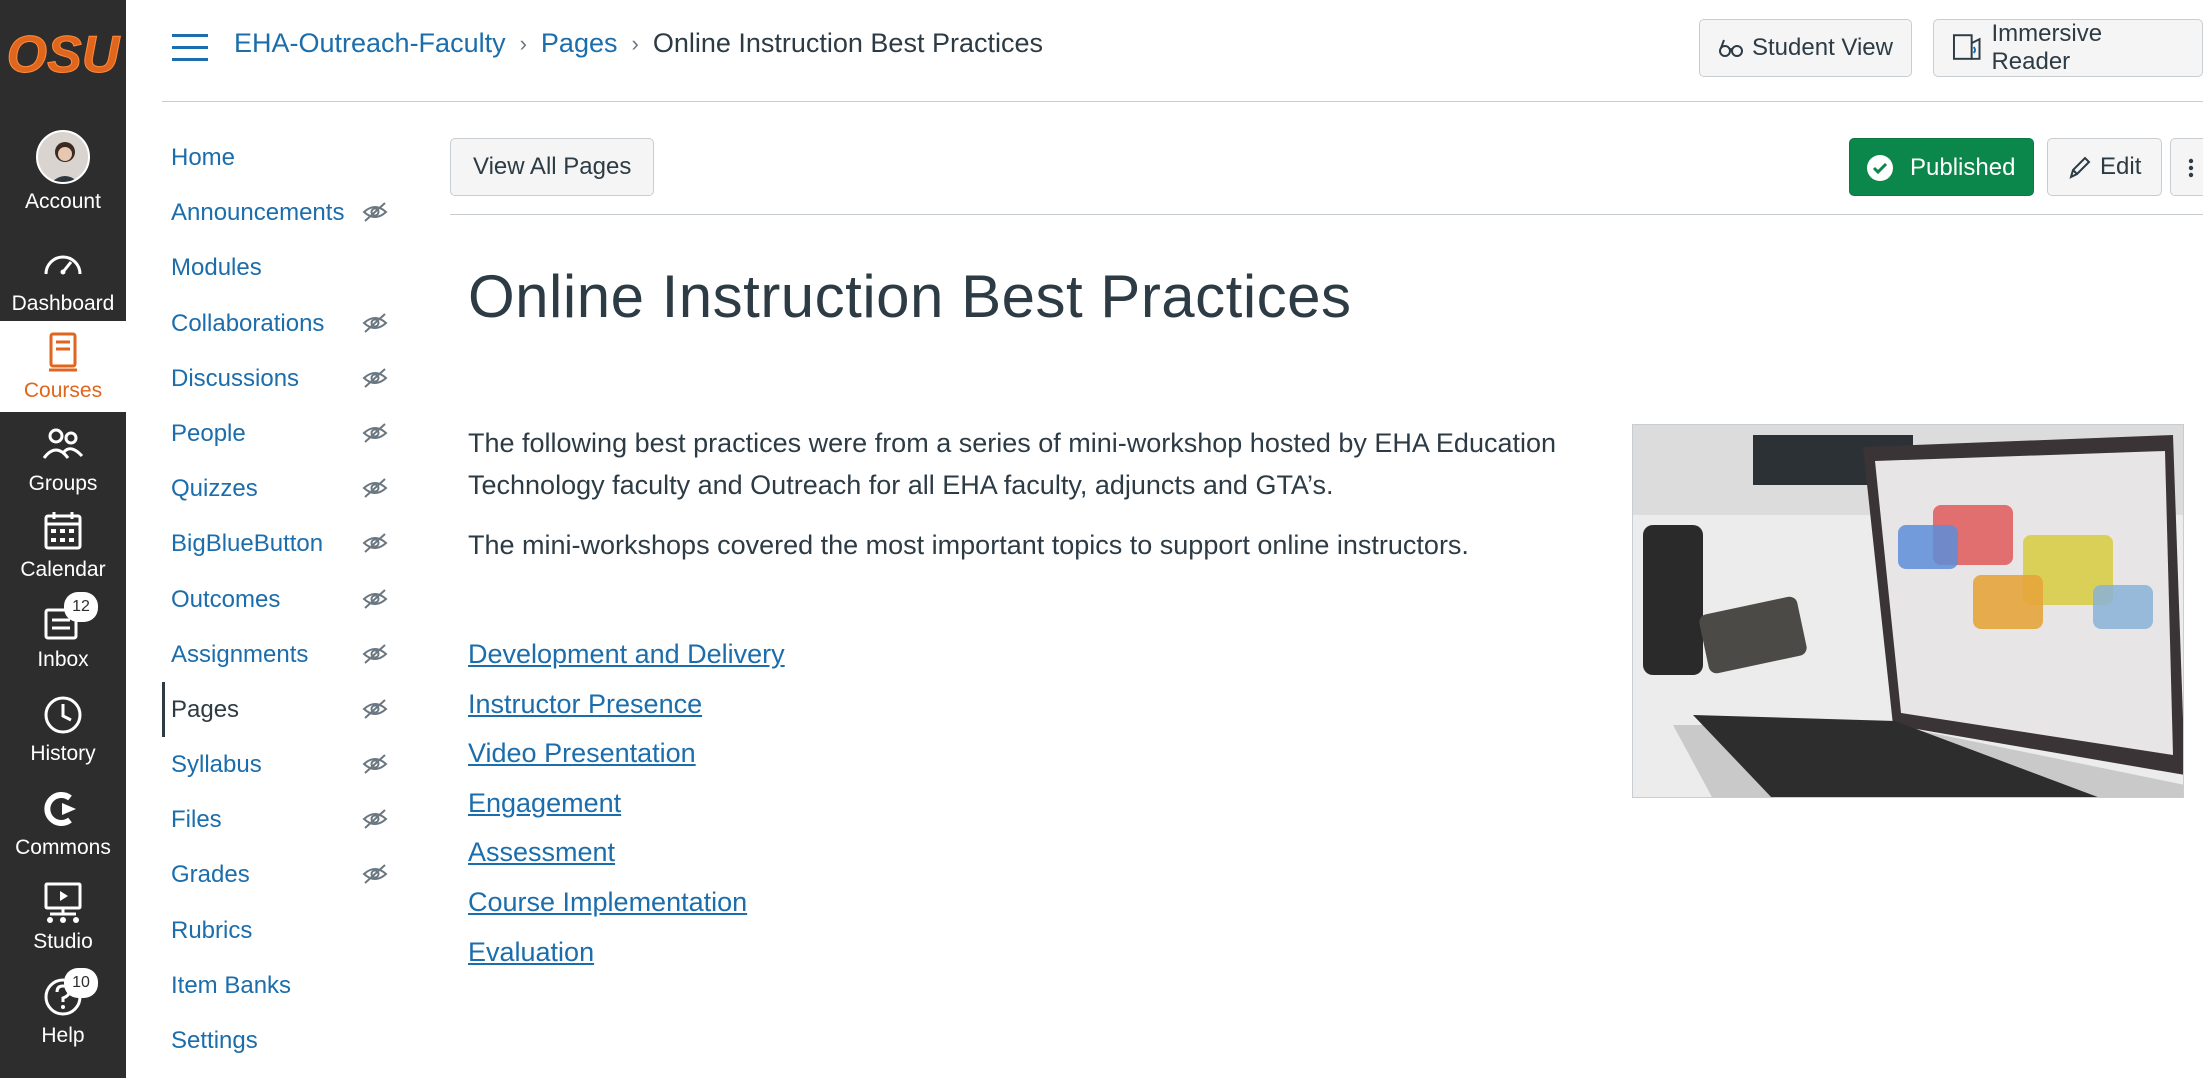  I want to click on avatar, so click(63, 157).